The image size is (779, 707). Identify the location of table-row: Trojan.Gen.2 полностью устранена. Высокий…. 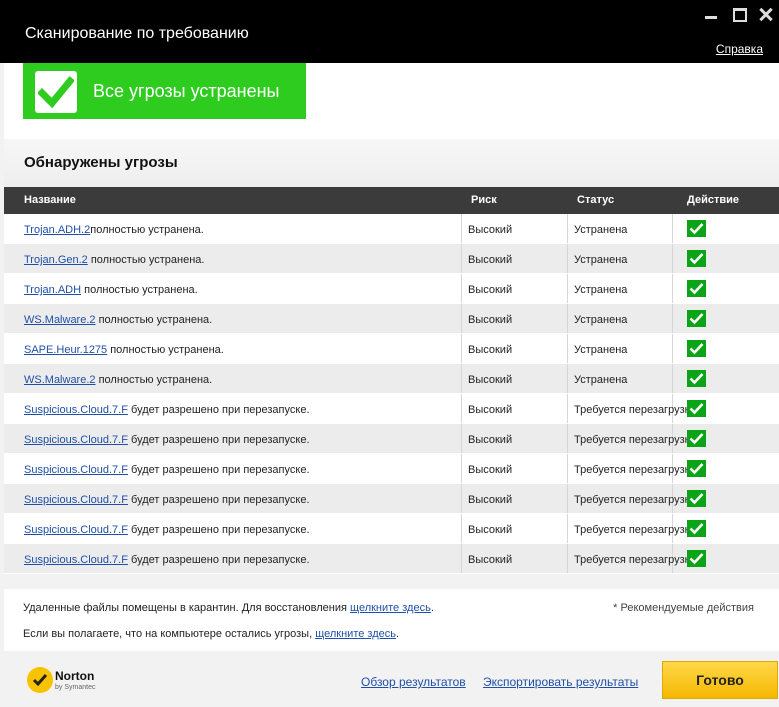
(391, 259).